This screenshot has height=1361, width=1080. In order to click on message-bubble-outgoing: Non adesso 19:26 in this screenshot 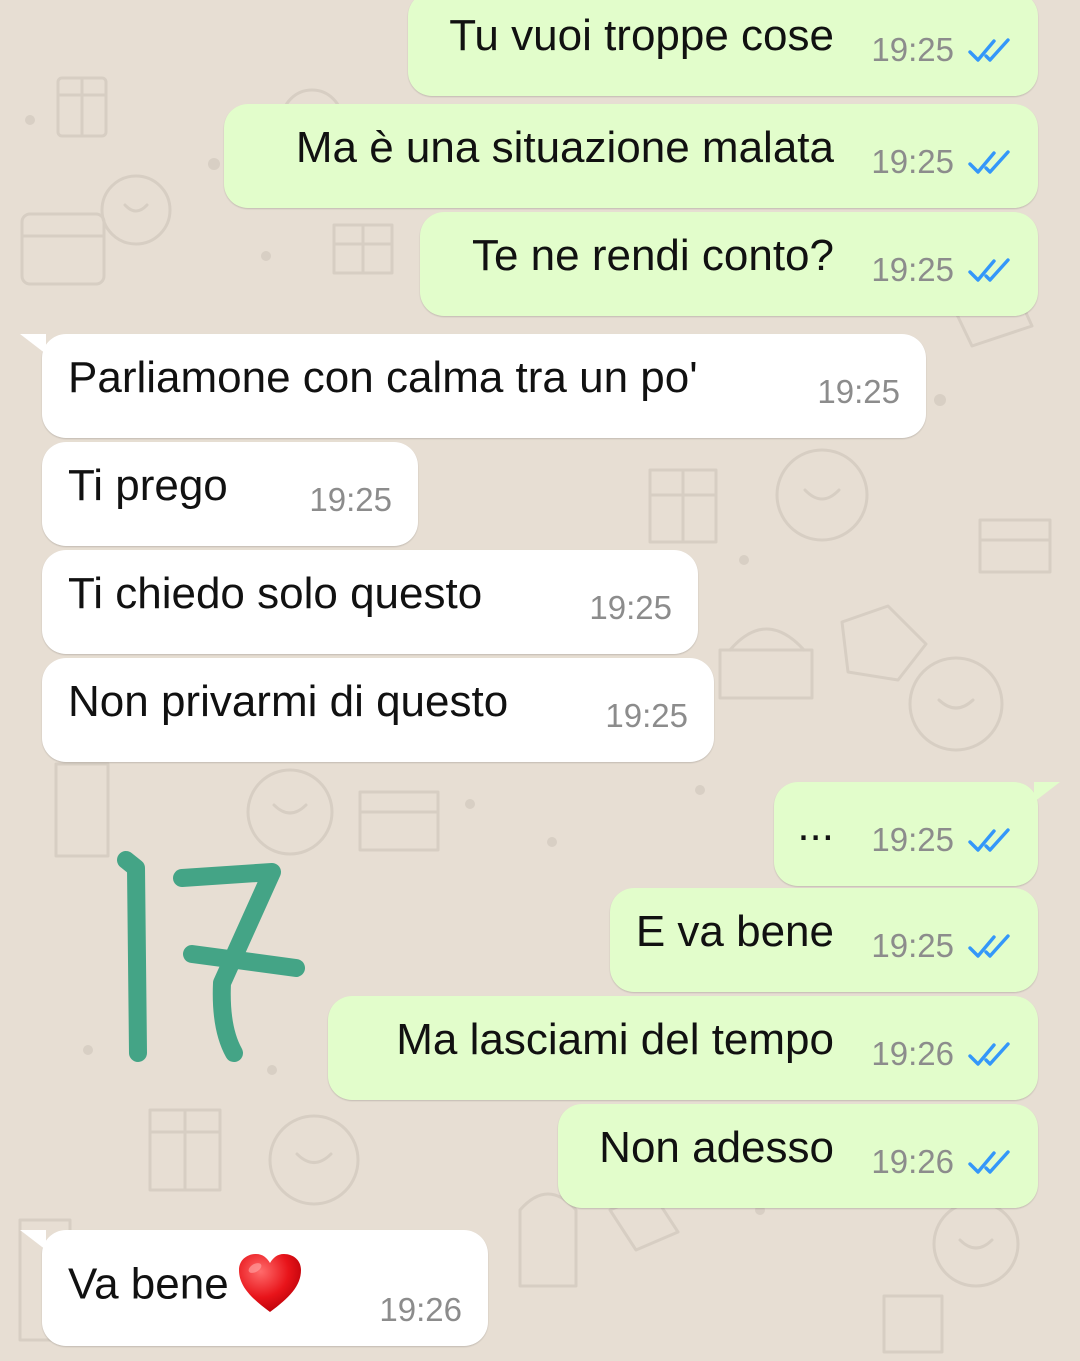, I will do `click(798, 1156)`.